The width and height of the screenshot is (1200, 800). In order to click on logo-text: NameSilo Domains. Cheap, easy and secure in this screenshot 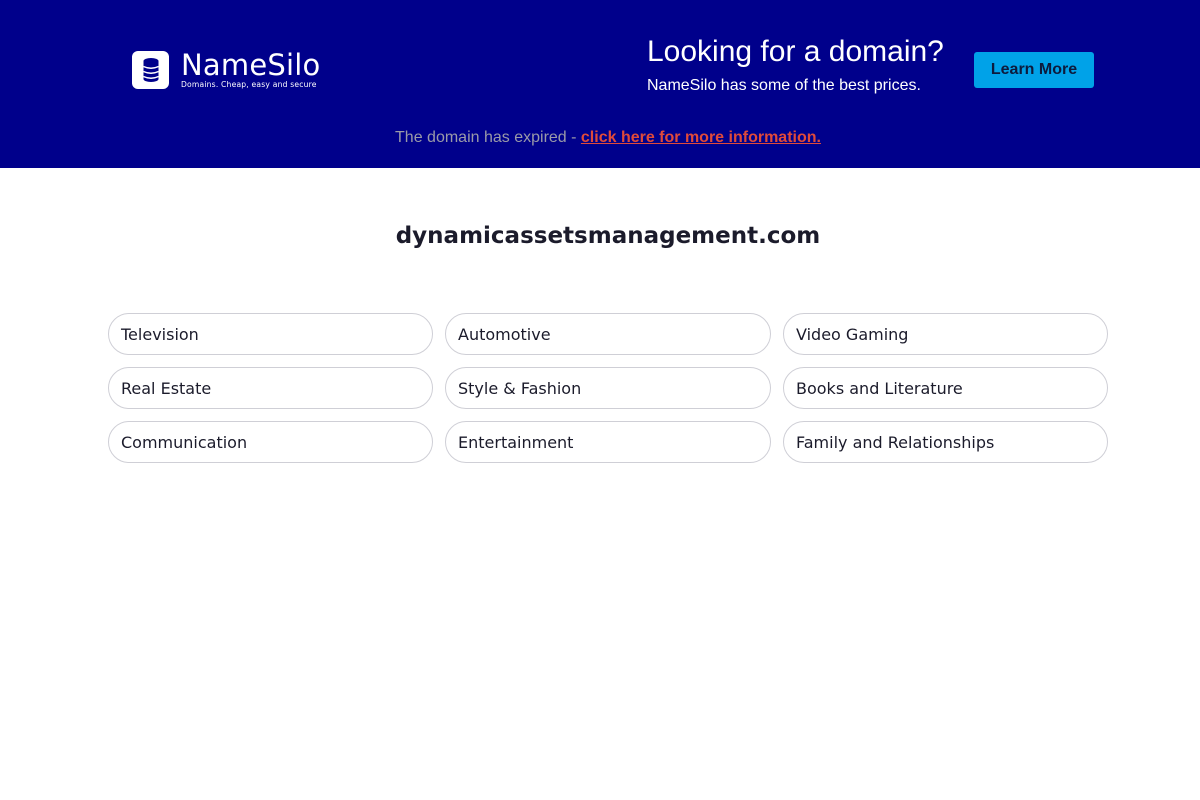, I will do `click(250, 69)`.